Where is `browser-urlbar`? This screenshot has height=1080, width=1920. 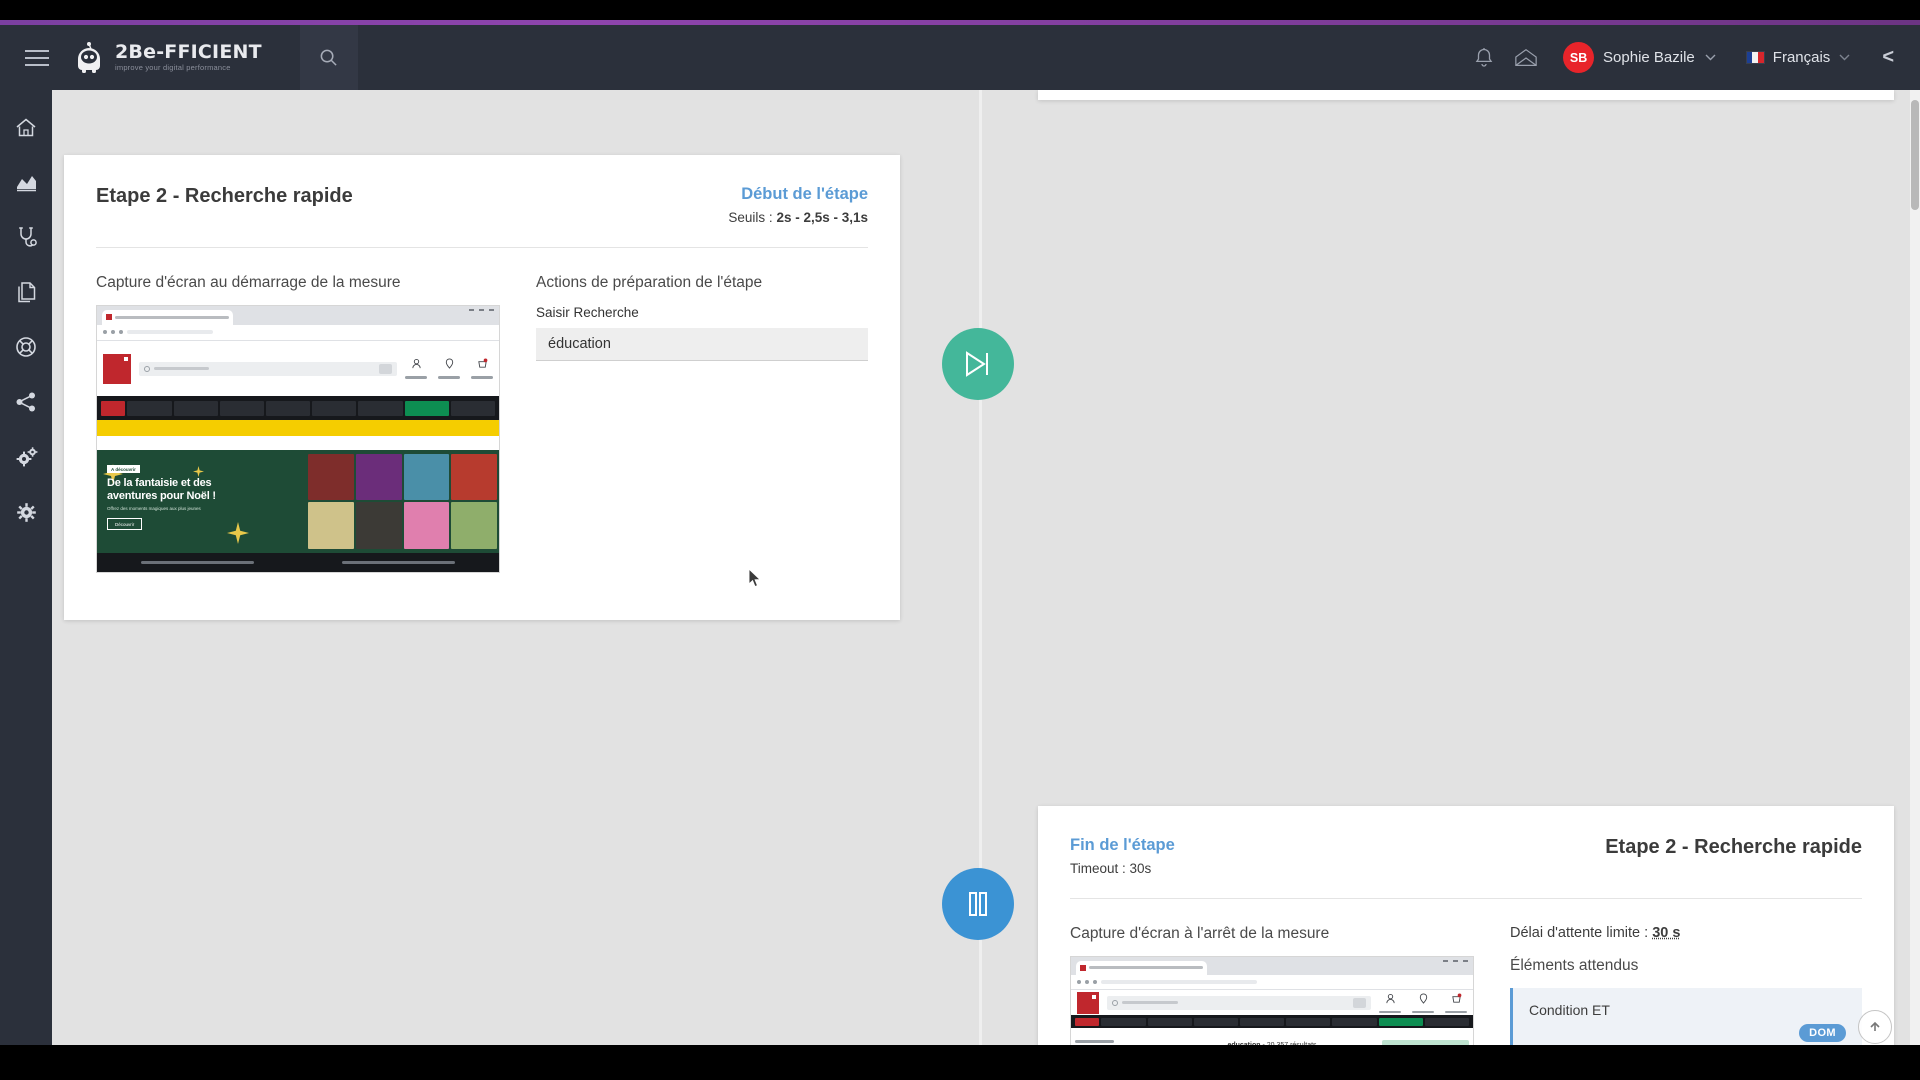
browser-urlbar is located at coordinates (298, 332).